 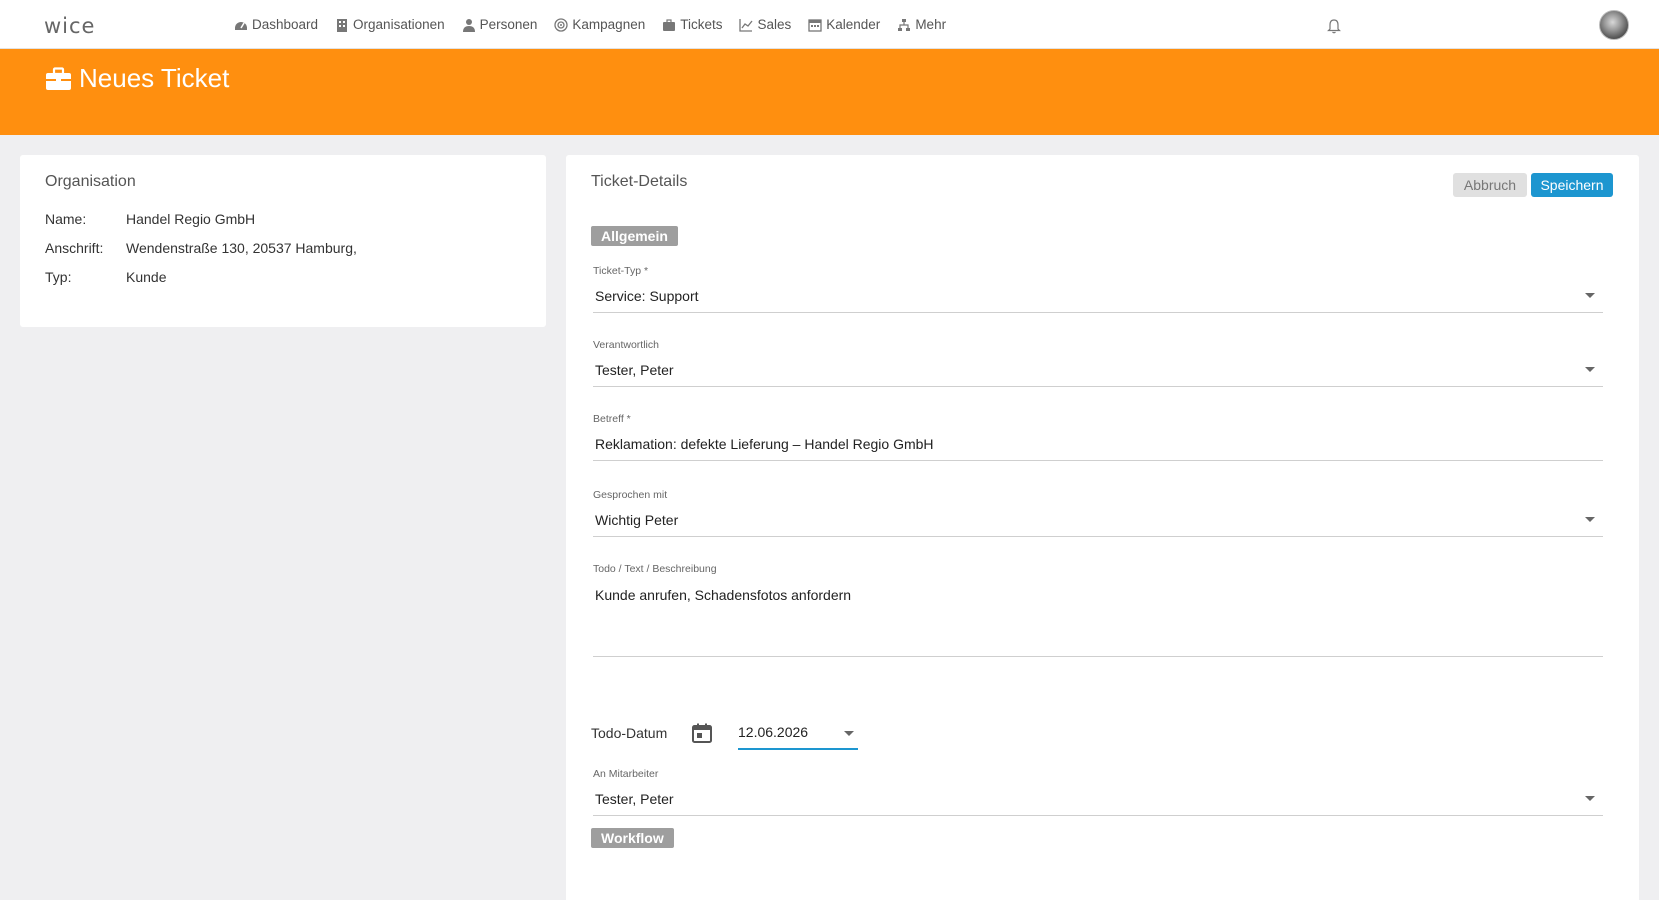 I want to click on nav-sales: Sales, so click(x=765, y=24).